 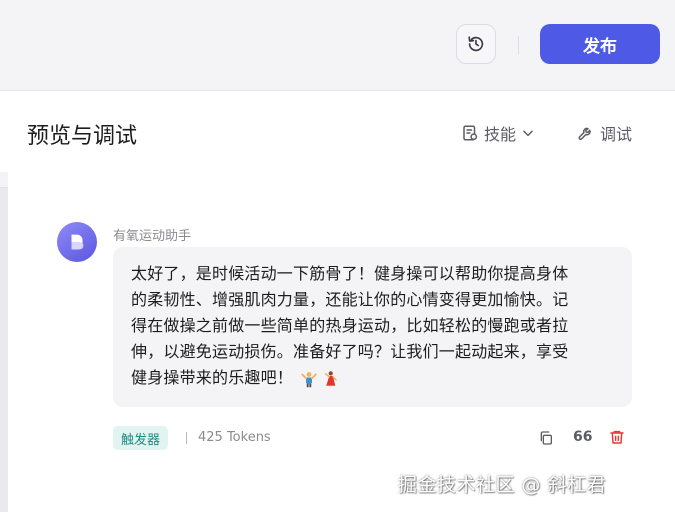 I want to click on debug-label: 调试, so click(x=616, y=134).